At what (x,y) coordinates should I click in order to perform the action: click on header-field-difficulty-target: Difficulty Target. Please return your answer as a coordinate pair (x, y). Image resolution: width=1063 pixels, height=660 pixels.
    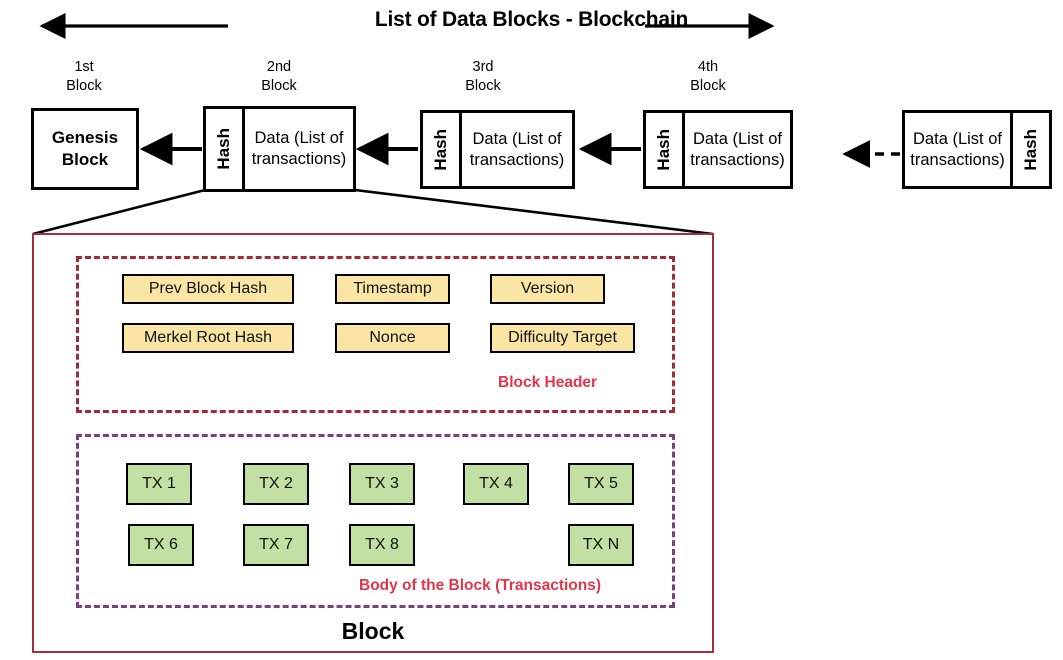
    Looking at the image, I should click on (562, 338).